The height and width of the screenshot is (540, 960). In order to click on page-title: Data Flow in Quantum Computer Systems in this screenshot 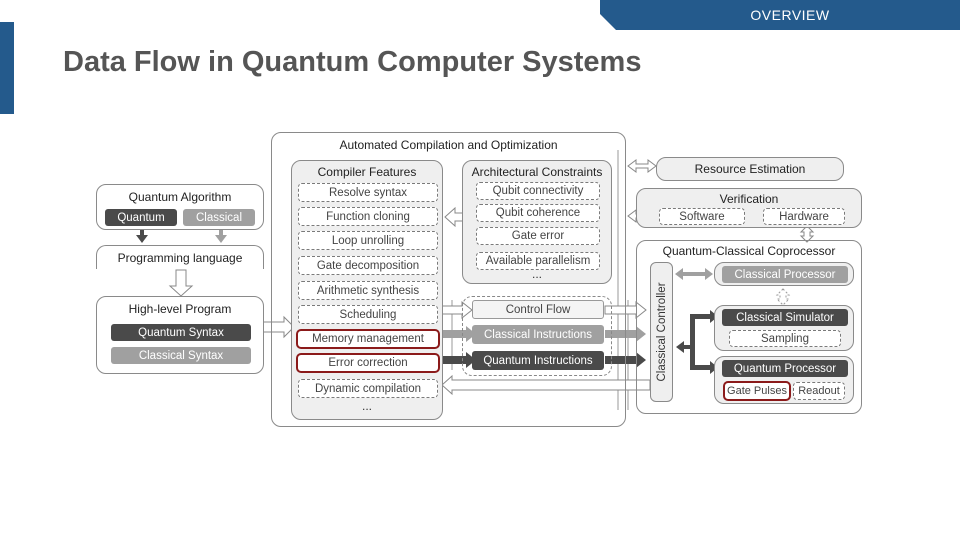, I will do `click(352, 62)`.